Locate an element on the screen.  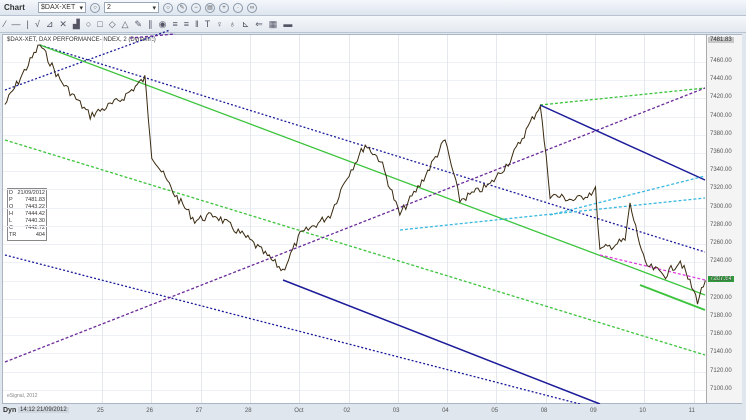
x-tick-label: 25 is located at coordinates (100, 411).